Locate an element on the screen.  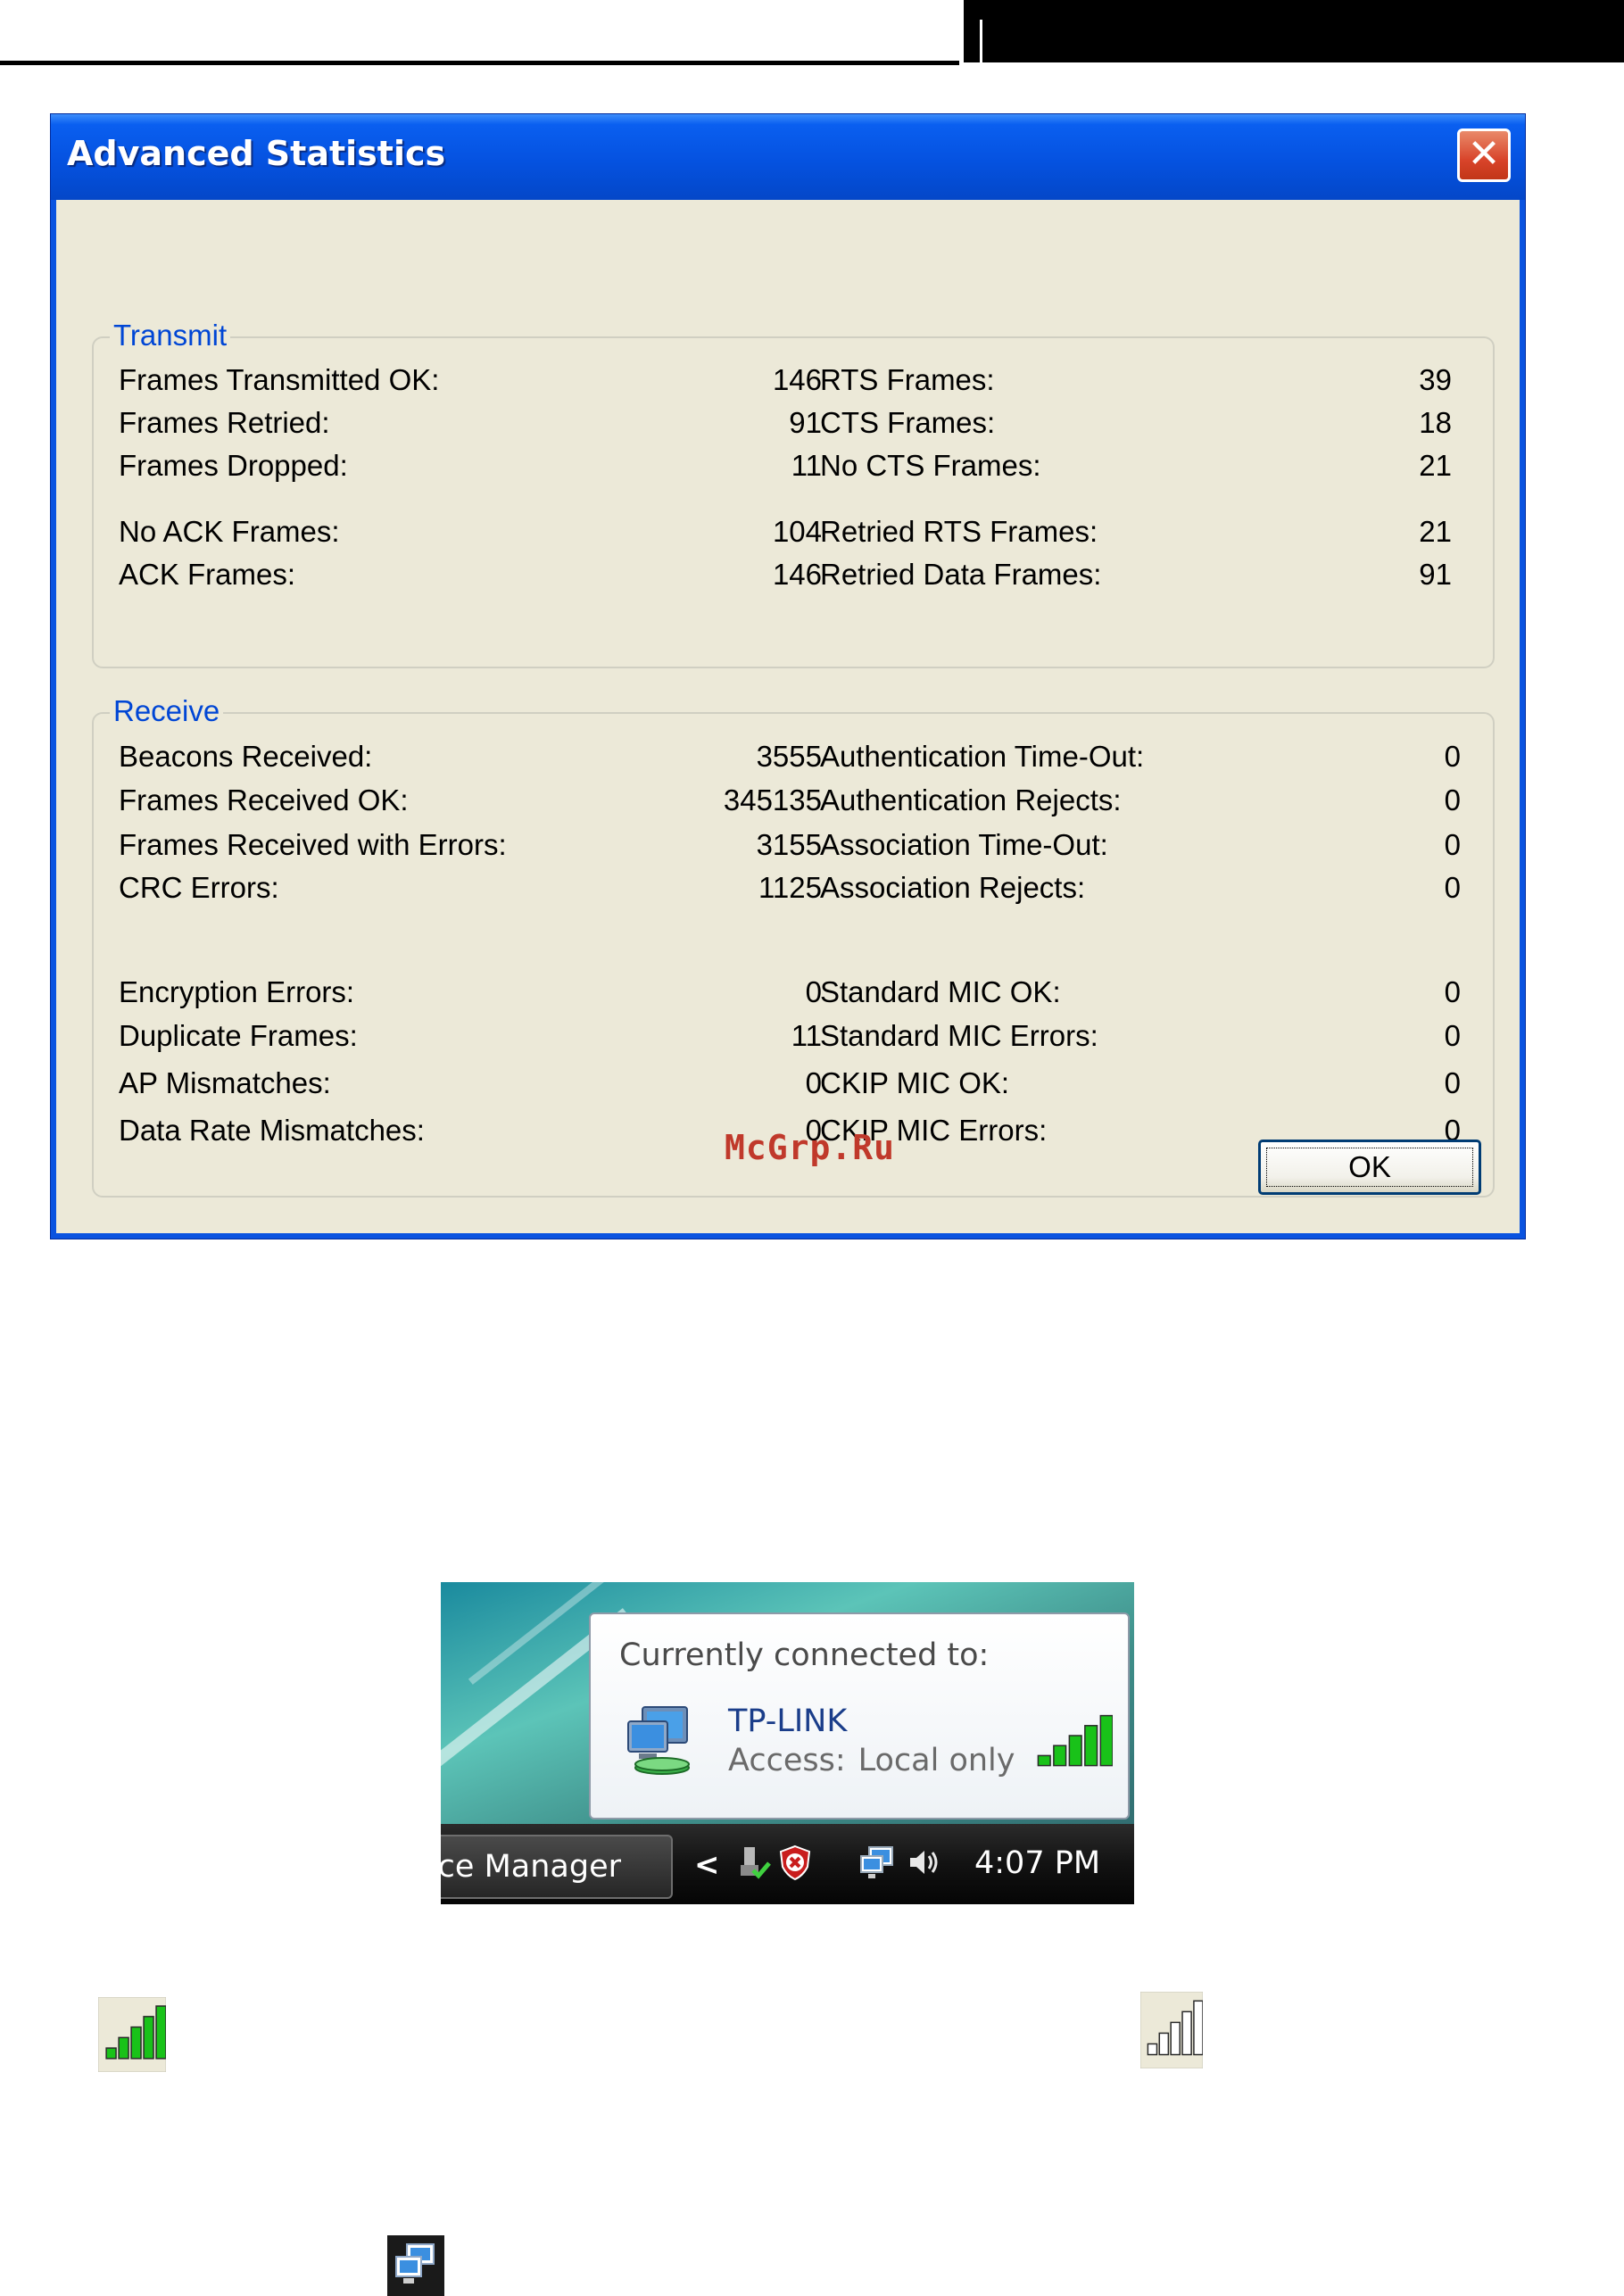
close-button: ✕ is located at coordinates (1484, 155).